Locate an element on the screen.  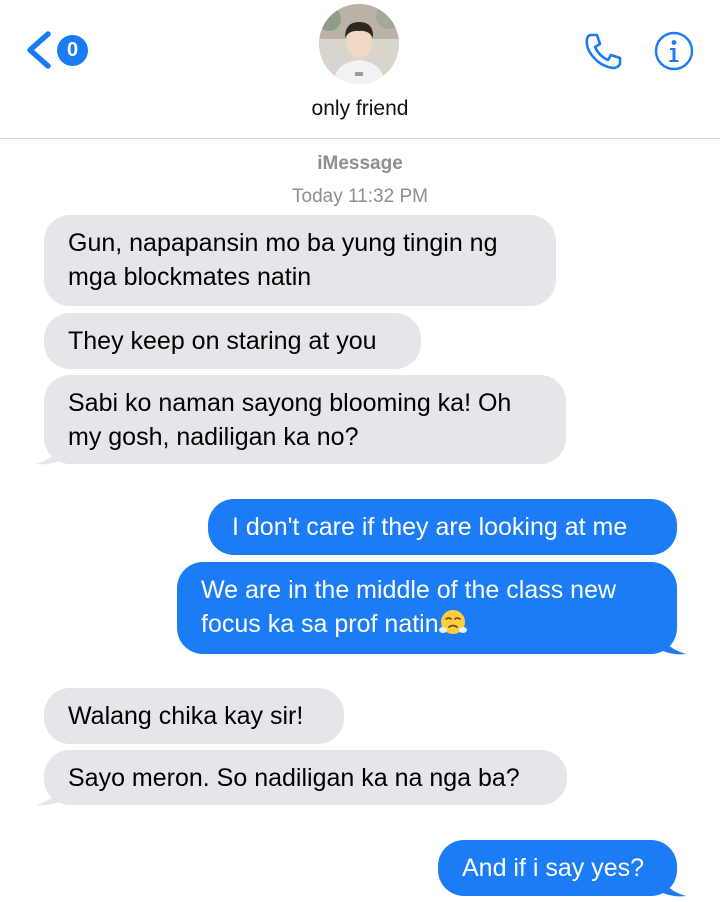
contact-photo is located at coordinates (359, 44).